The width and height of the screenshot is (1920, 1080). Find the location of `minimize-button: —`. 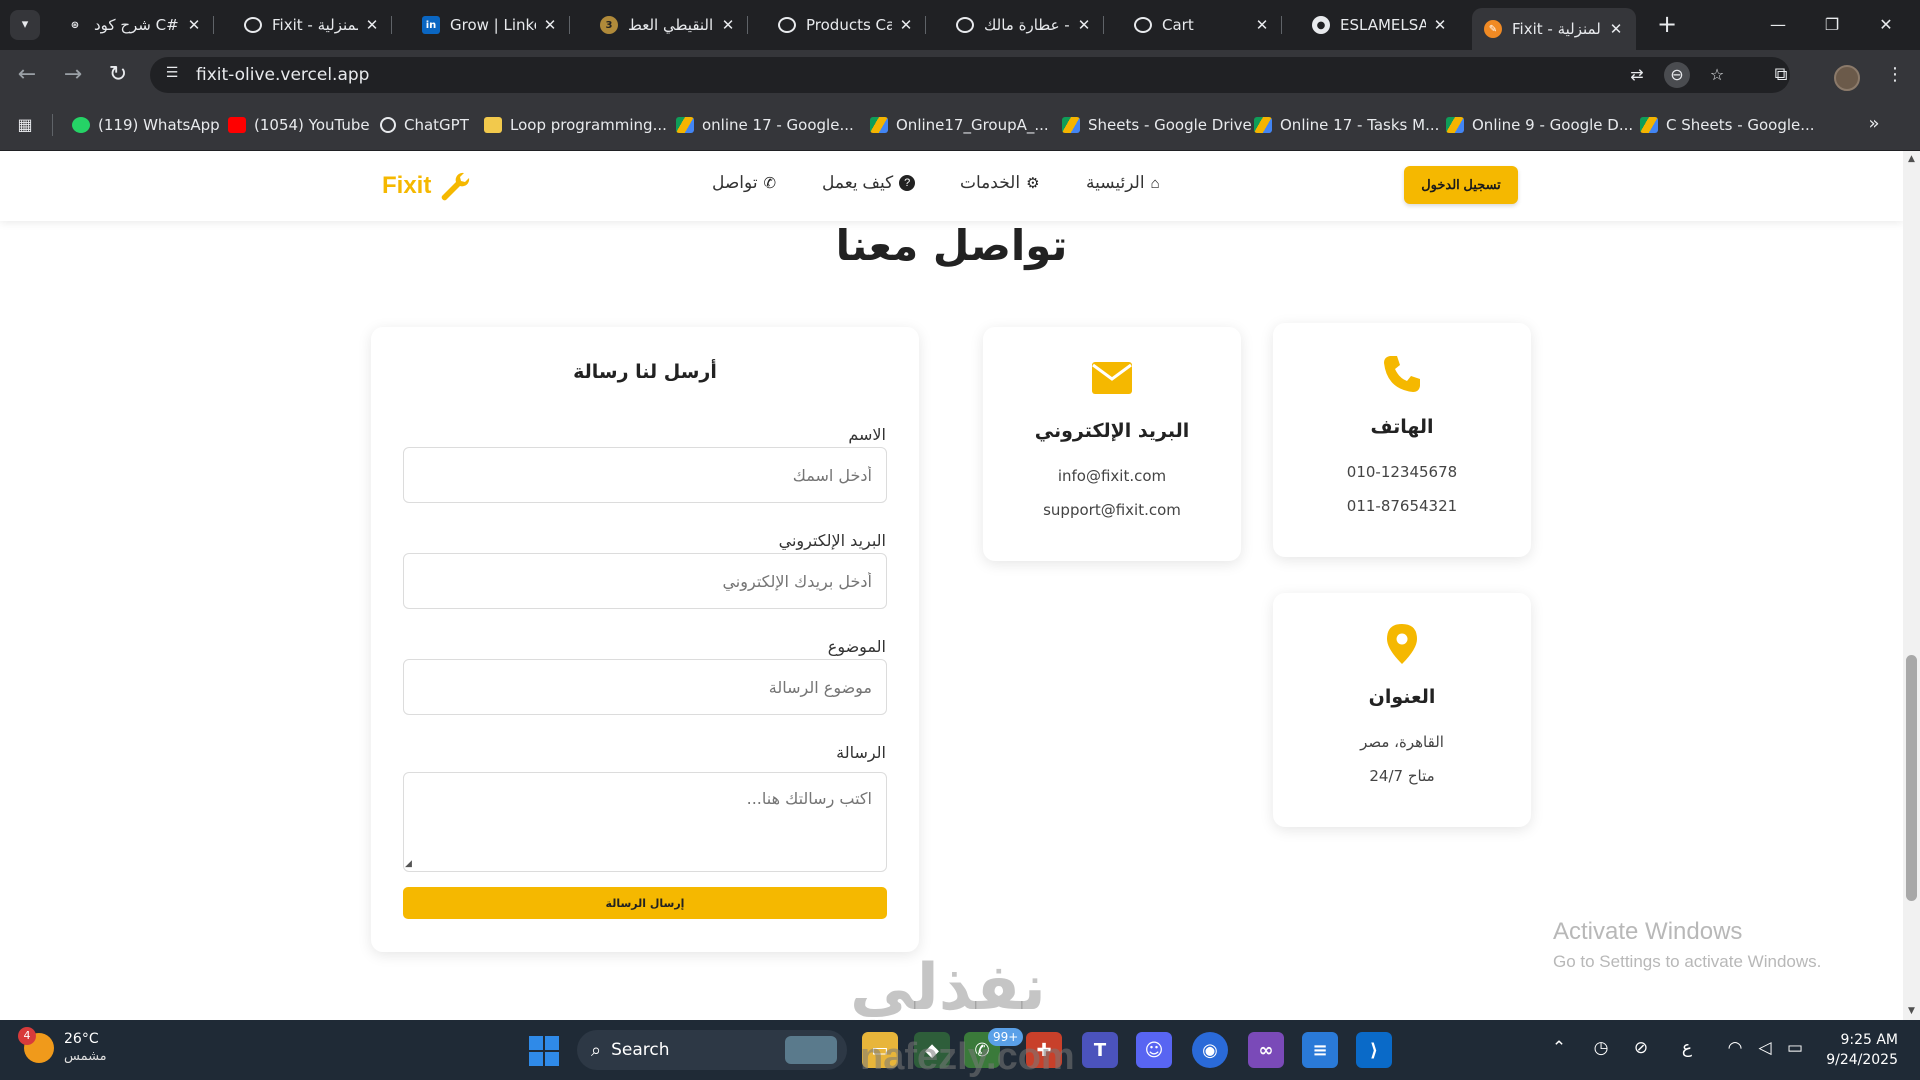

minimize-button: — is located at coordinates (1778, 25).